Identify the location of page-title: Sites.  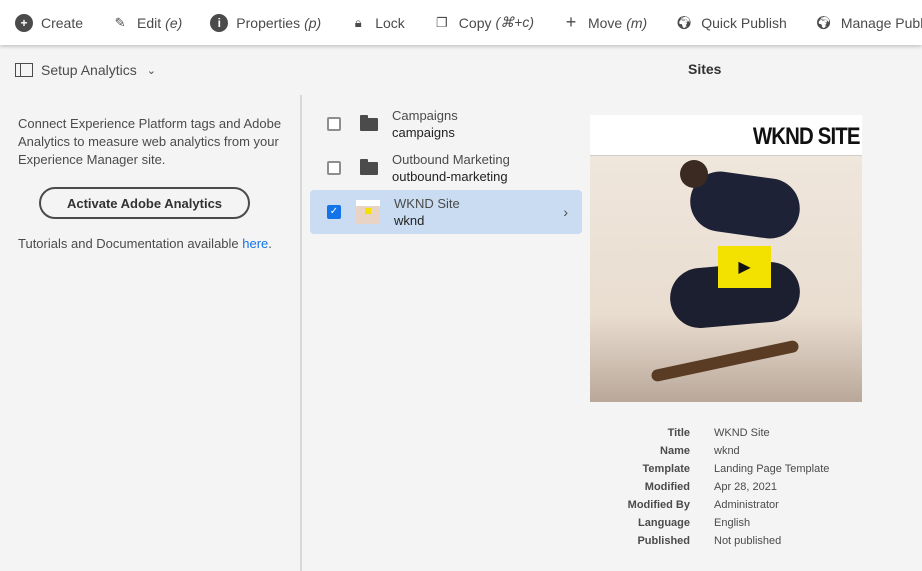
(705, 69).